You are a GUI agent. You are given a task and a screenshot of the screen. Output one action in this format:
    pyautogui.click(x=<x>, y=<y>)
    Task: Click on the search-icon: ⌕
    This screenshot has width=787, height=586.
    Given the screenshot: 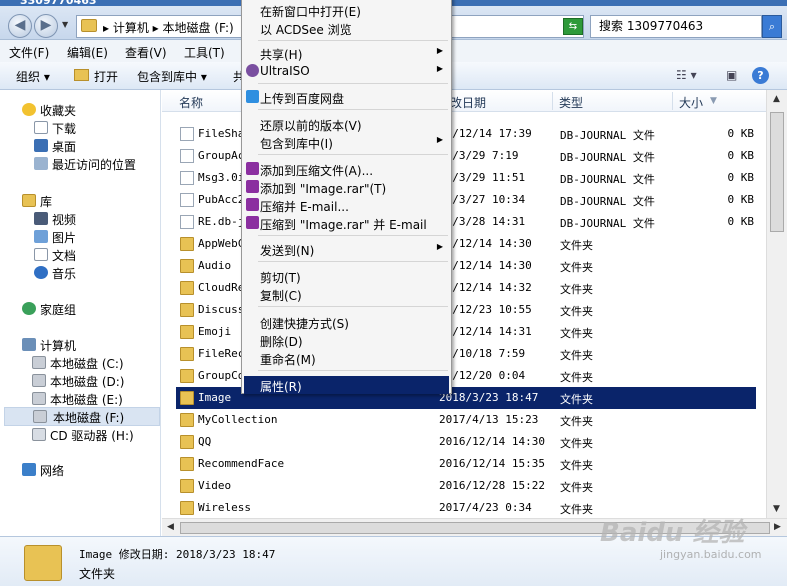 What is the action you would take?
    pyautogui.click(x=772, y=26)
    